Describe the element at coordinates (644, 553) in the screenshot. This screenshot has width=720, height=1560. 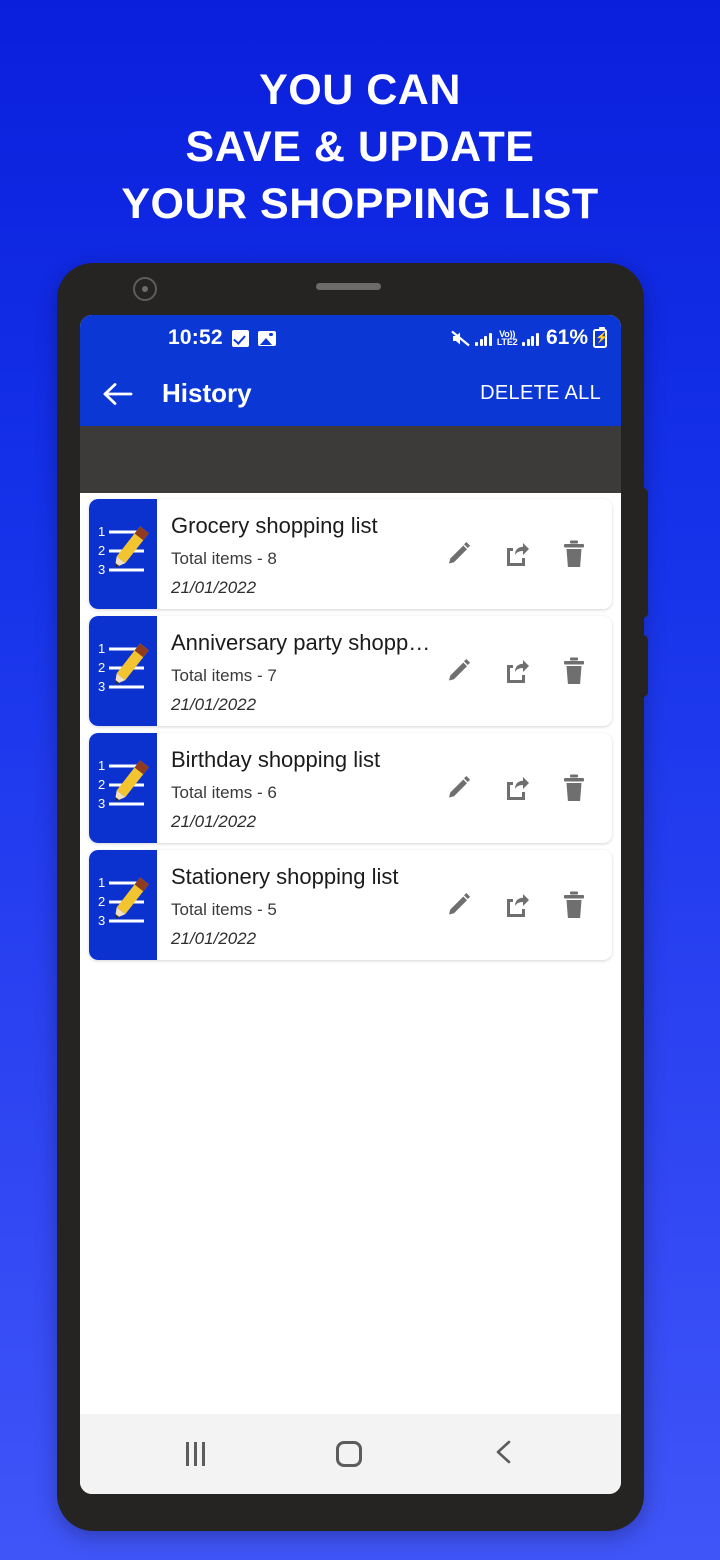
I see `volume-button` at that location.